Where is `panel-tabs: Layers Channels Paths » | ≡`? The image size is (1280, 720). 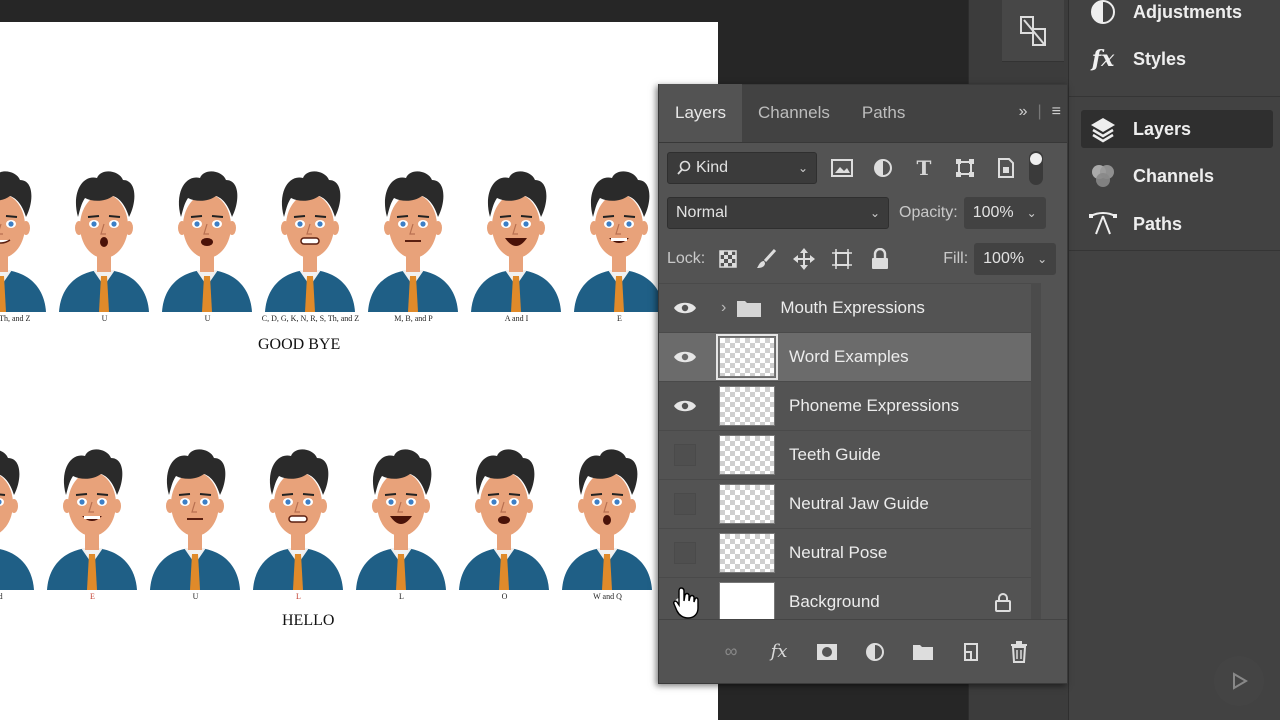 panel-tabs: Layers Channels Paths » | ≡ is located at coordinates (863, 113).